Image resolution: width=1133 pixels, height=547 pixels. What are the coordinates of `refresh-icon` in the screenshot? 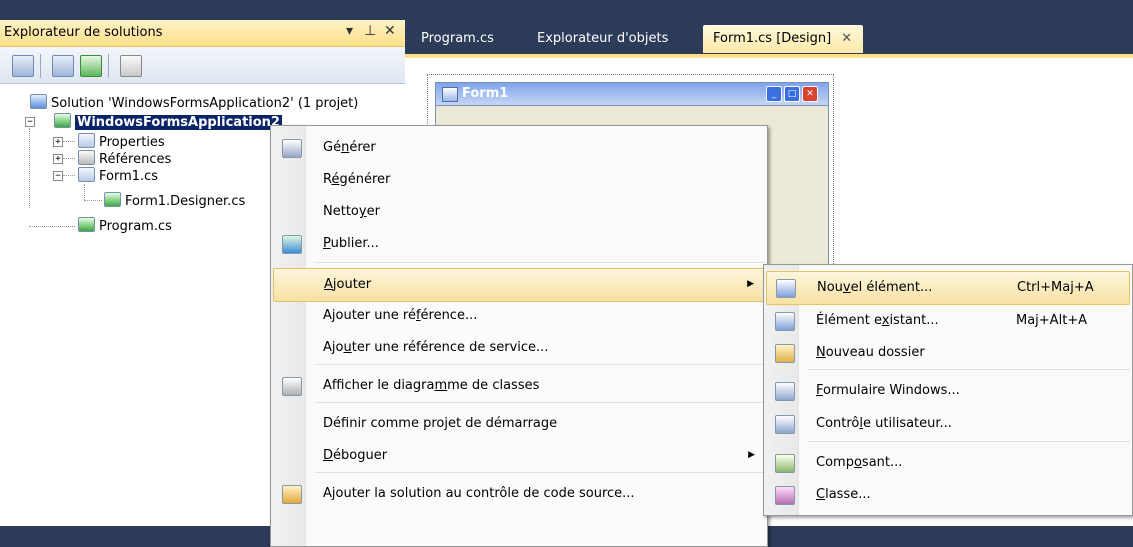 It's located at (91, 66).